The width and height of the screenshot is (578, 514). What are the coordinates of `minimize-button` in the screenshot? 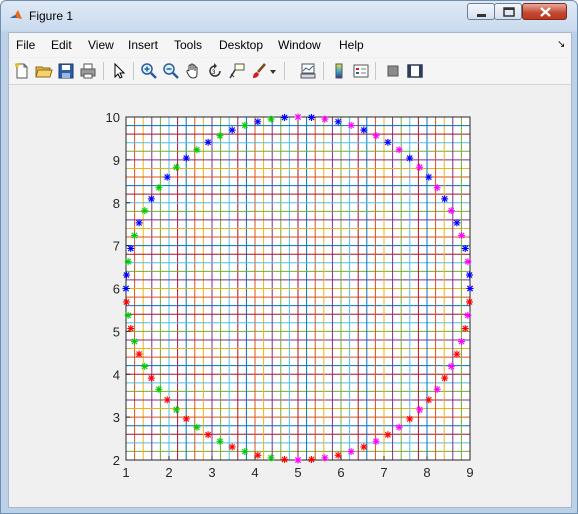 It's located at (481, 11).